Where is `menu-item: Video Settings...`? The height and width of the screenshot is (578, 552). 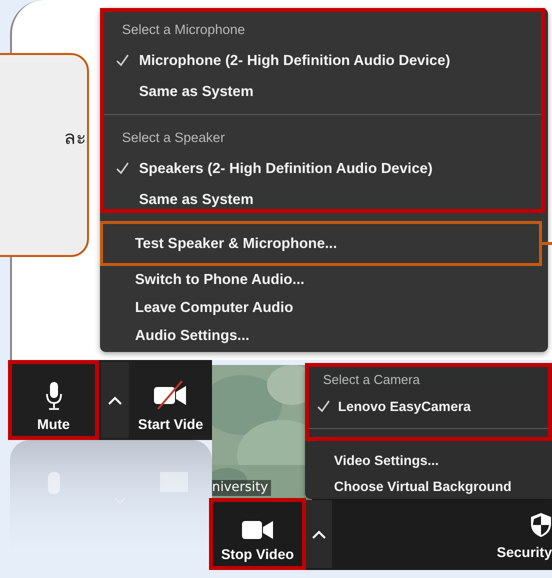
menu-item: Video Settings... is located at coordinates (428, 460).